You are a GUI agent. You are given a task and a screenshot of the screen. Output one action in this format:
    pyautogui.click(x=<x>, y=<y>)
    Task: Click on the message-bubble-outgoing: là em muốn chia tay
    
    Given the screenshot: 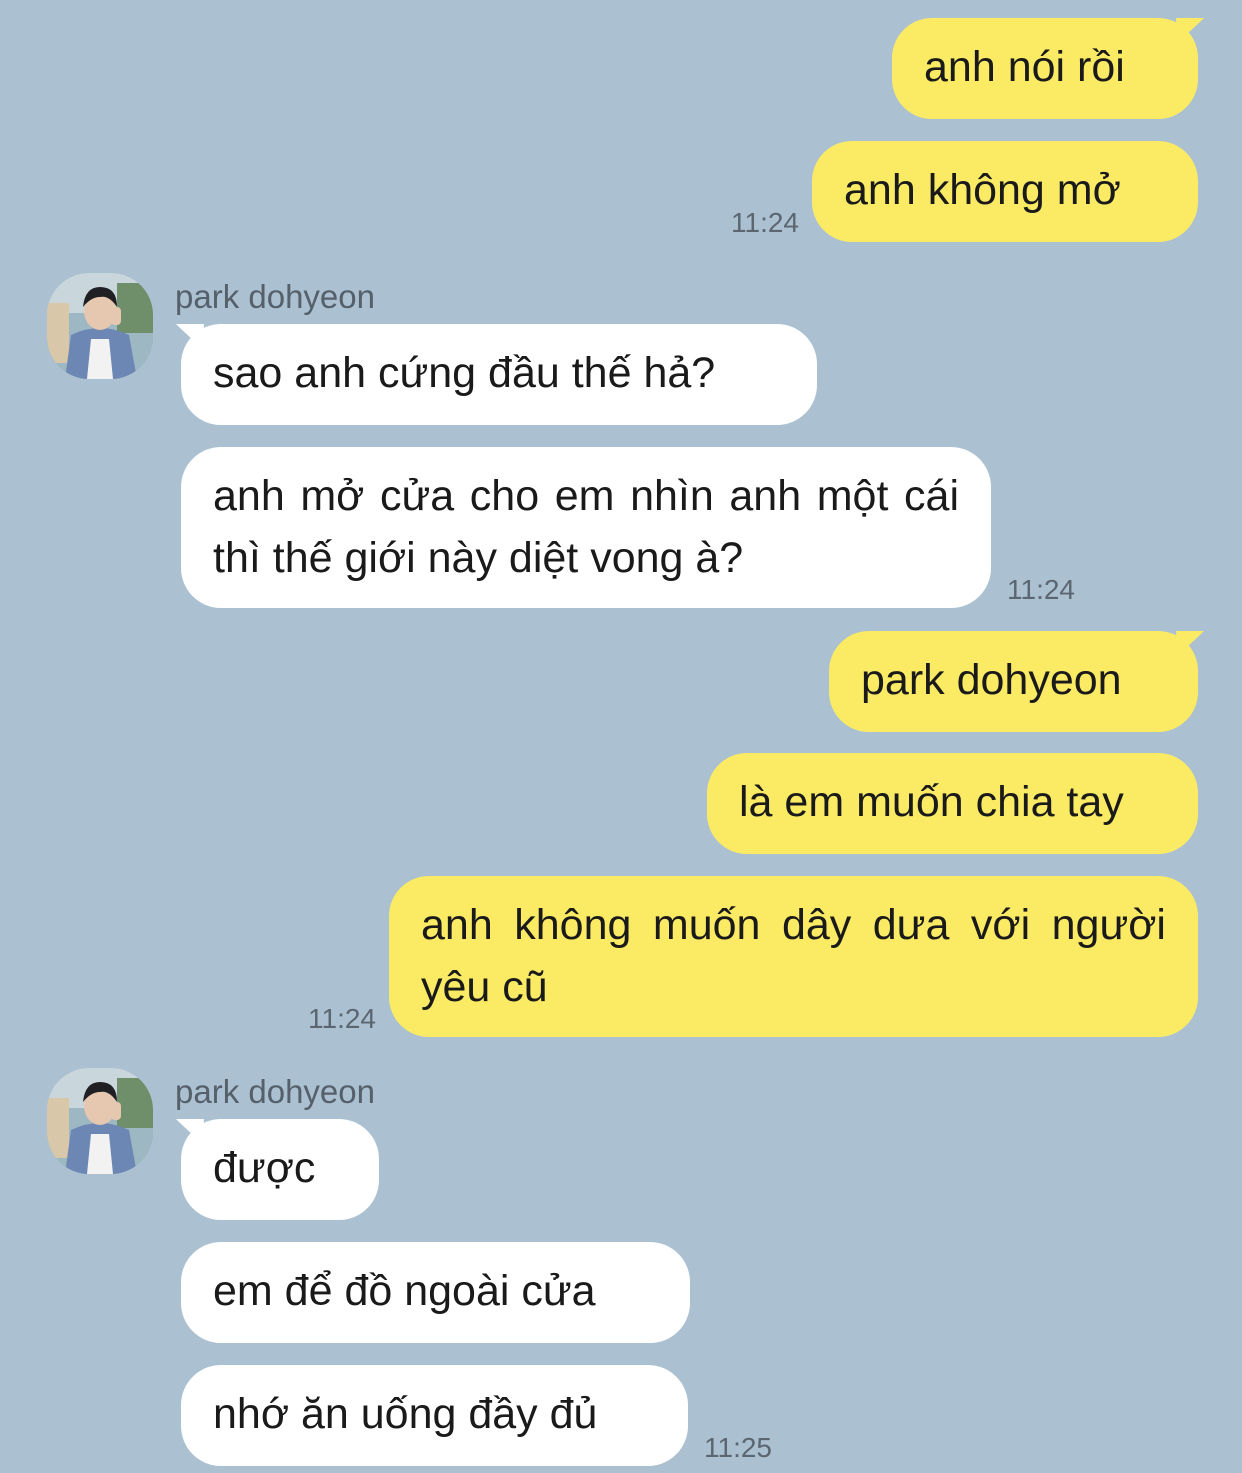 What is the action you would take?
    pyautogui.click(x=952, y=803)
    